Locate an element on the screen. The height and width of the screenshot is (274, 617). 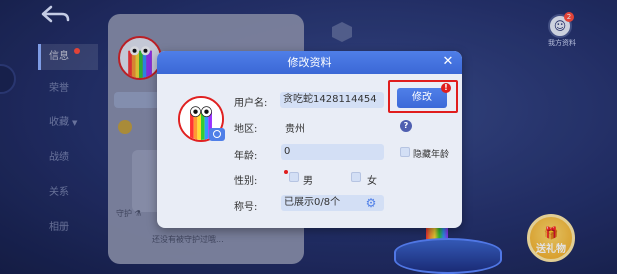
gender-label: 性别: is located at coordinates (246, 181).